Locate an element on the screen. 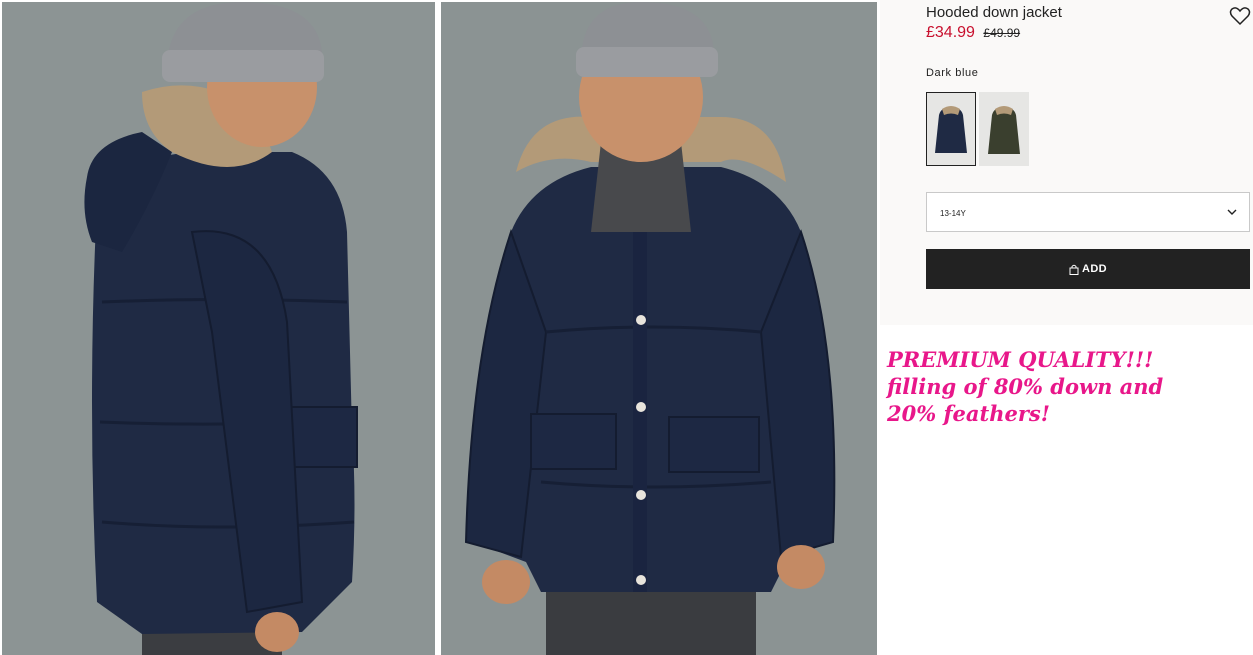 Image resolution: width=1253 pixels, height=655 pixels. current-price: £34.99 is located at coordinates (950, 32).